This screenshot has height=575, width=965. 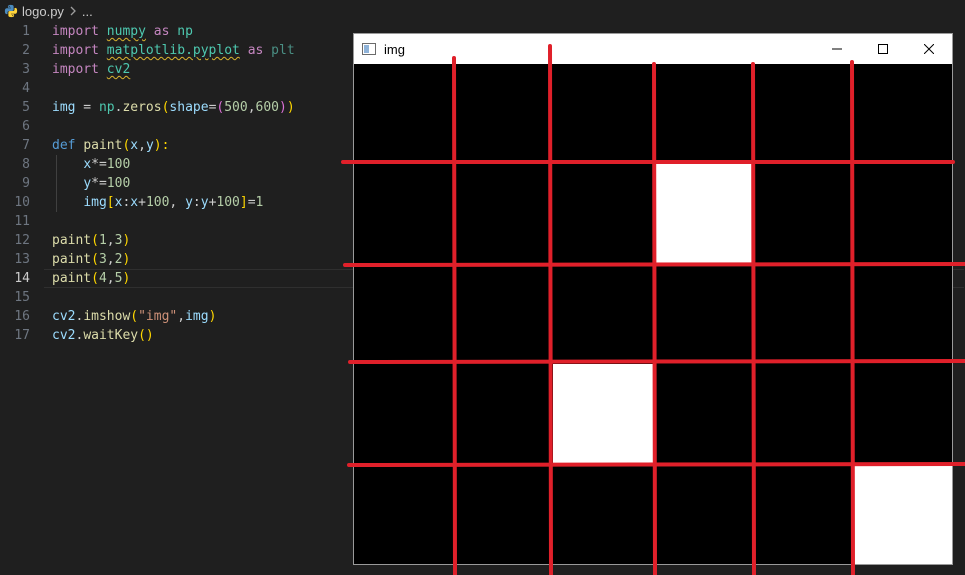 I want to click on line-number: 5, so click(x=26, y=107).